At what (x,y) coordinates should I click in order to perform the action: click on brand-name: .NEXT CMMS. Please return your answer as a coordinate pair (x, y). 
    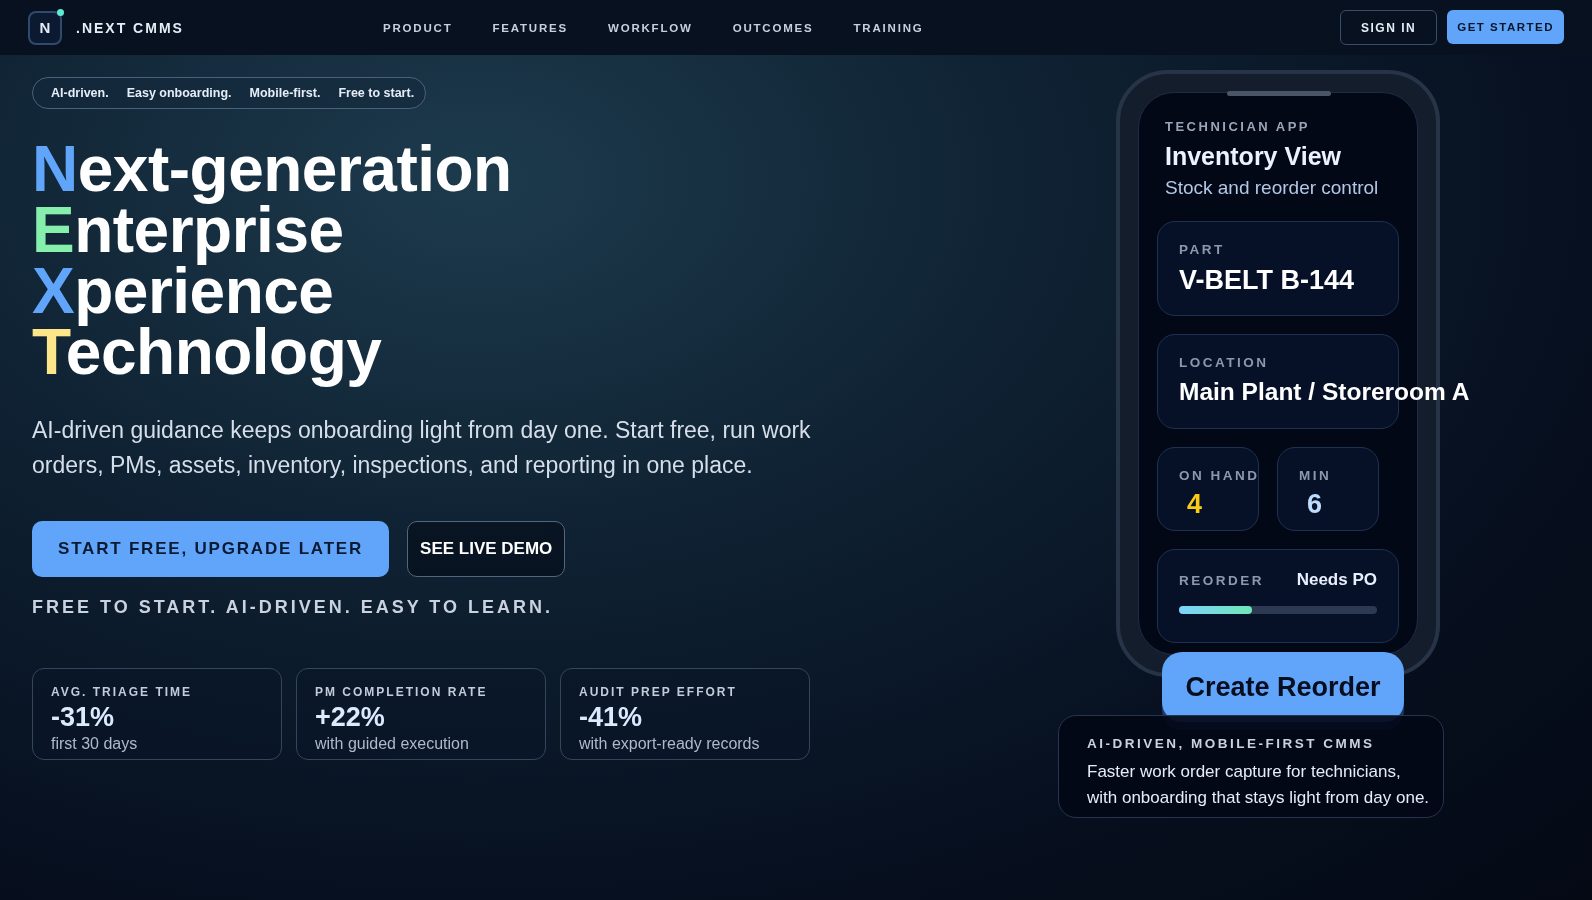
    Looking at the image, I should click on (130, 27).